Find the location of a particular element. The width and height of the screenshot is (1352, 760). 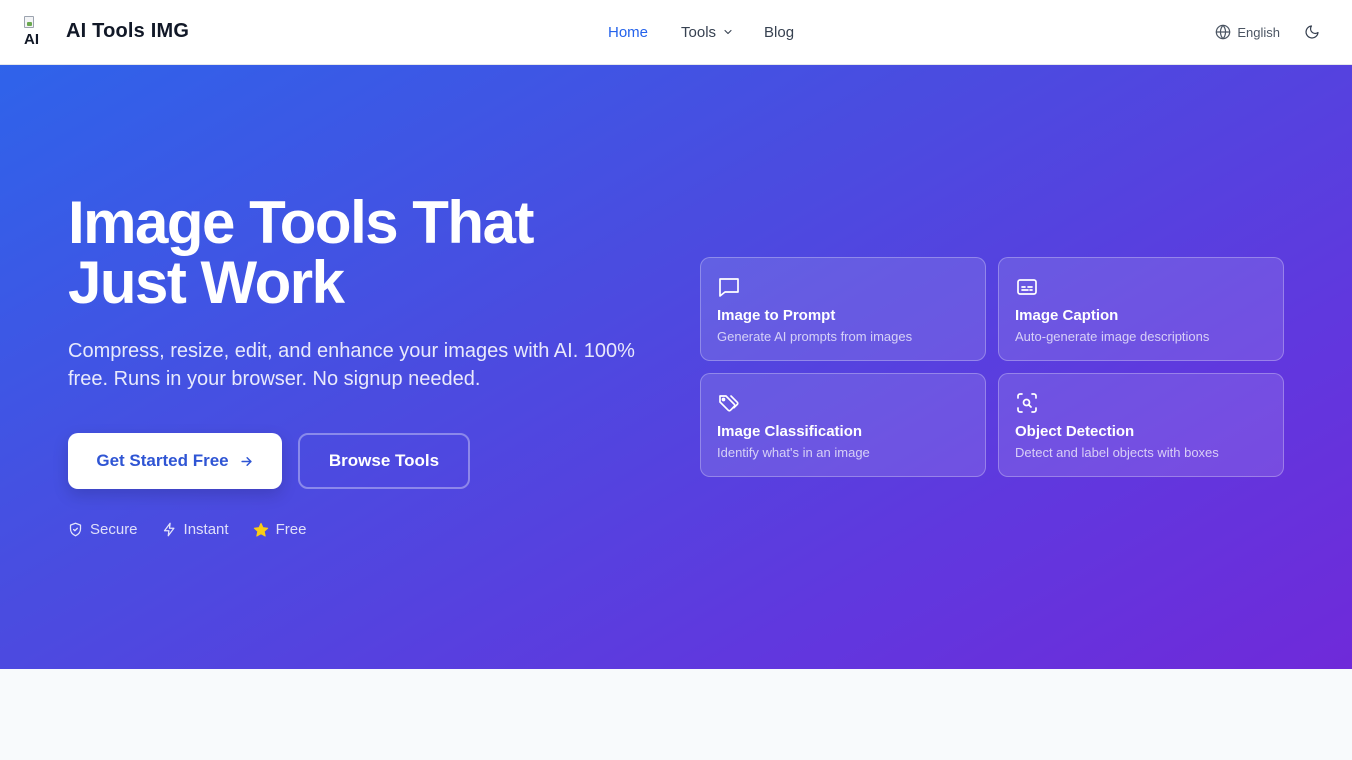

hero-title-line2: Just Work is located at coordinates (206, 282).